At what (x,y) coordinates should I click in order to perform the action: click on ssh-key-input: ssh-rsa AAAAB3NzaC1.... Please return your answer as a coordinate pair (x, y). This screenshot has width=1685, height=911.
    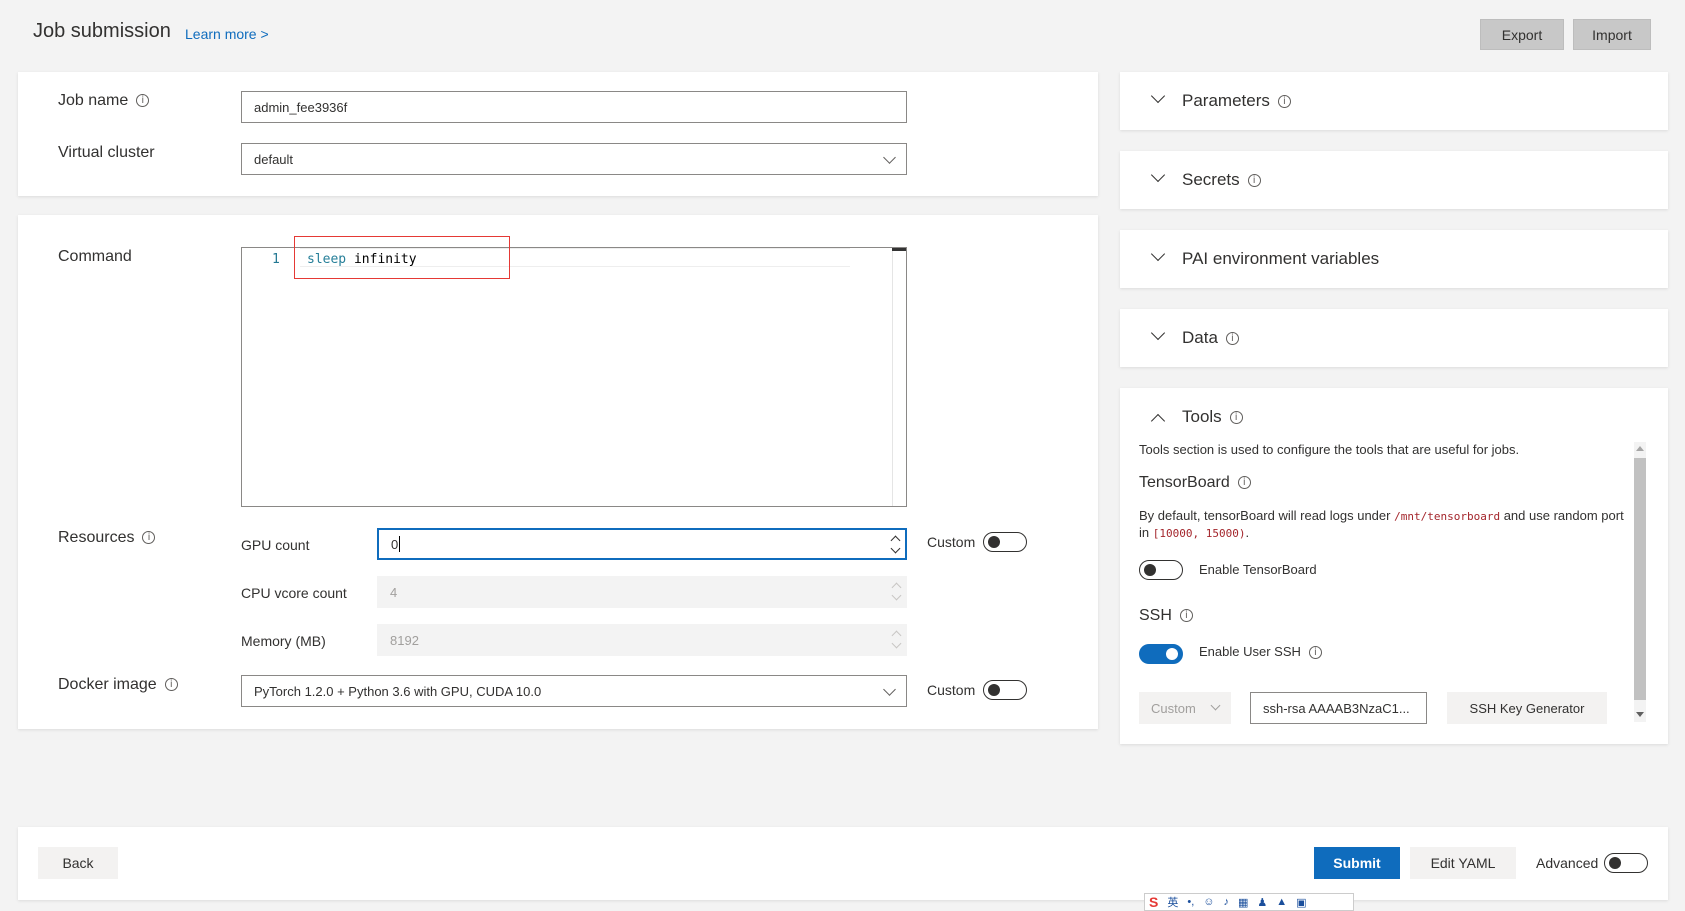
    Looking at the image, I should click on (1338, 708).